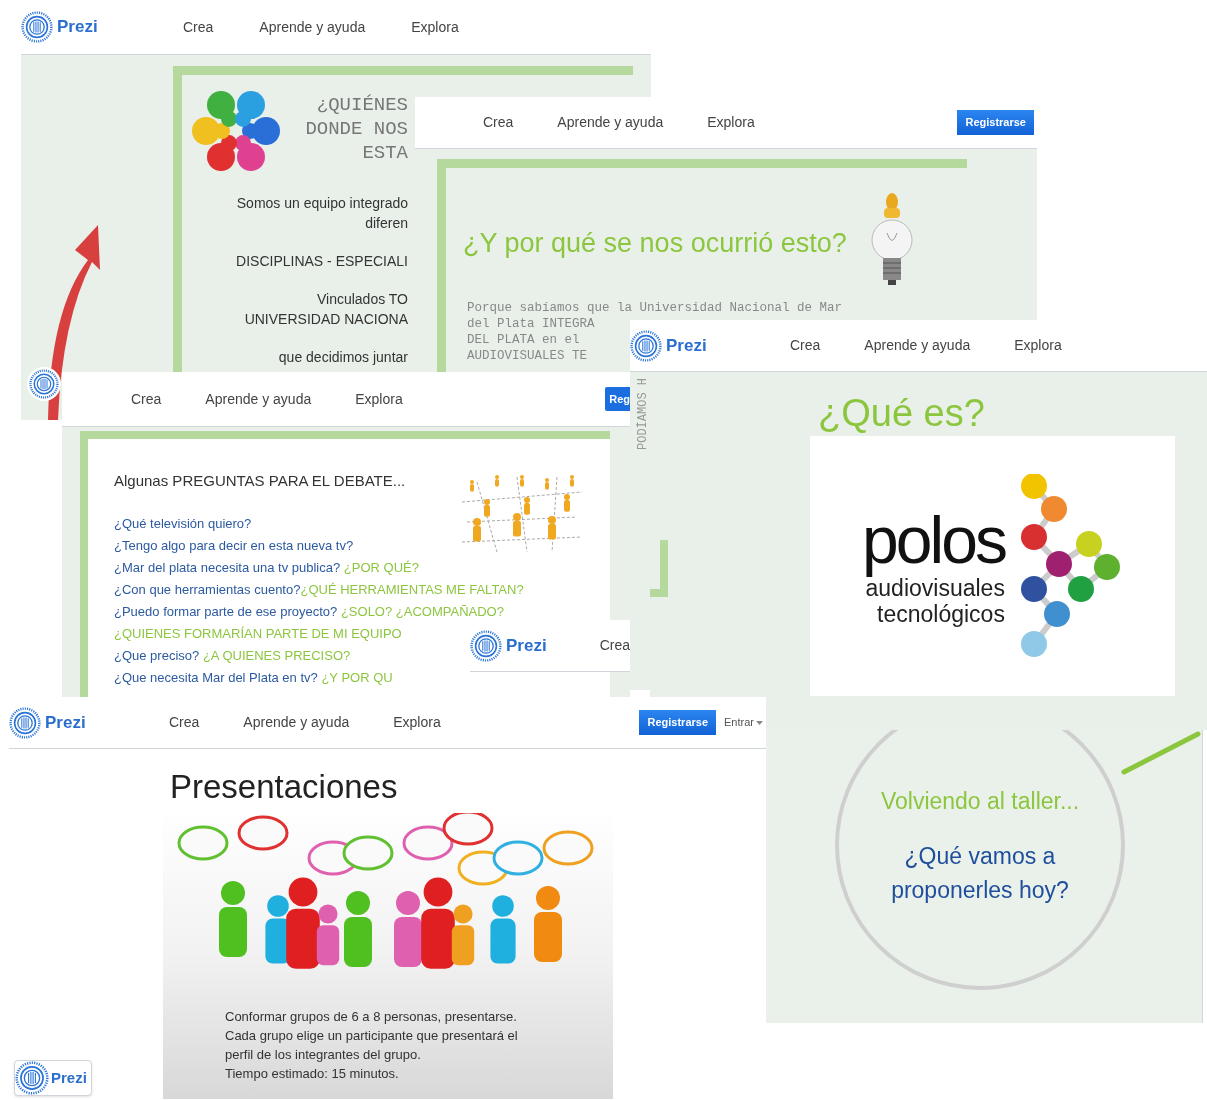 This screenshot has height=1100, width=1207. I want to click on bracket-drawing, so click(659, 568).